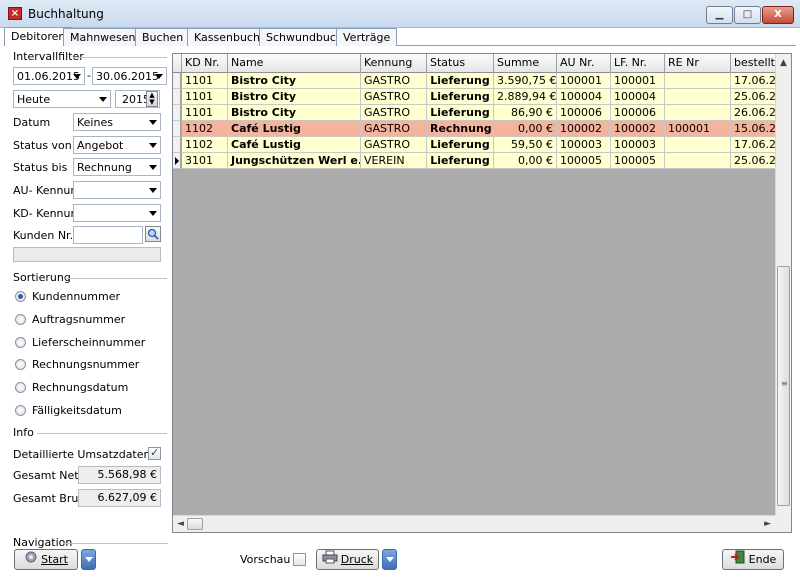 This screenshot has width=800, height=584. I want to click on status-bis-select: Rechnung, so click(117, 167).